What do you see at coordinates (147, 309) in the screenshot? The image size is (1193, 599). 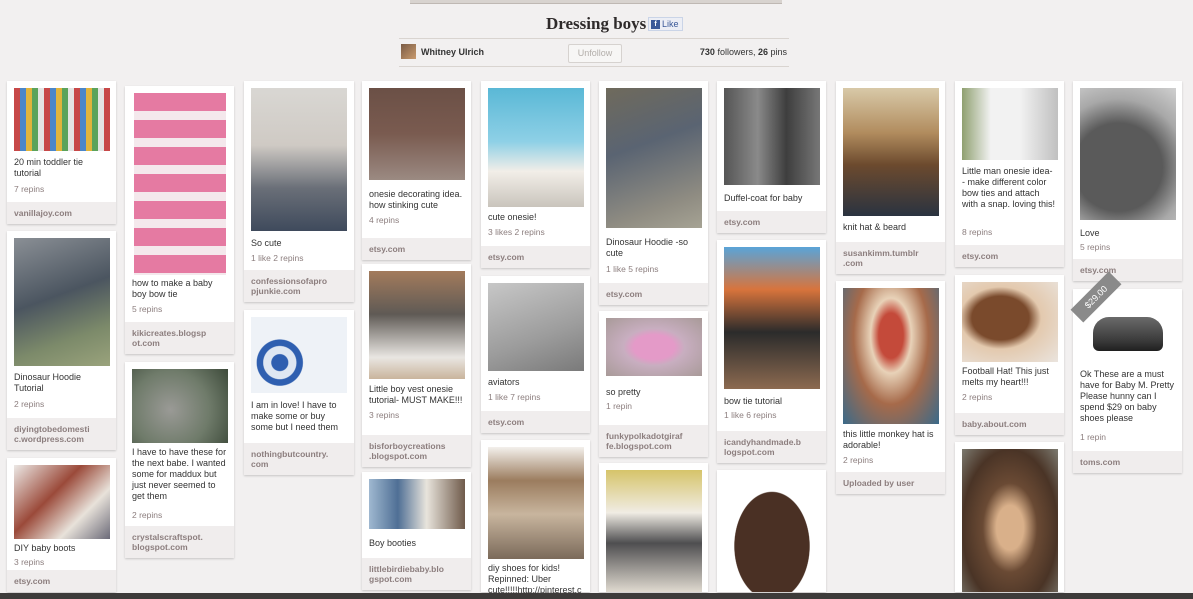 I see `pin-stats: 5 repins` at bounding box center [147, 309].